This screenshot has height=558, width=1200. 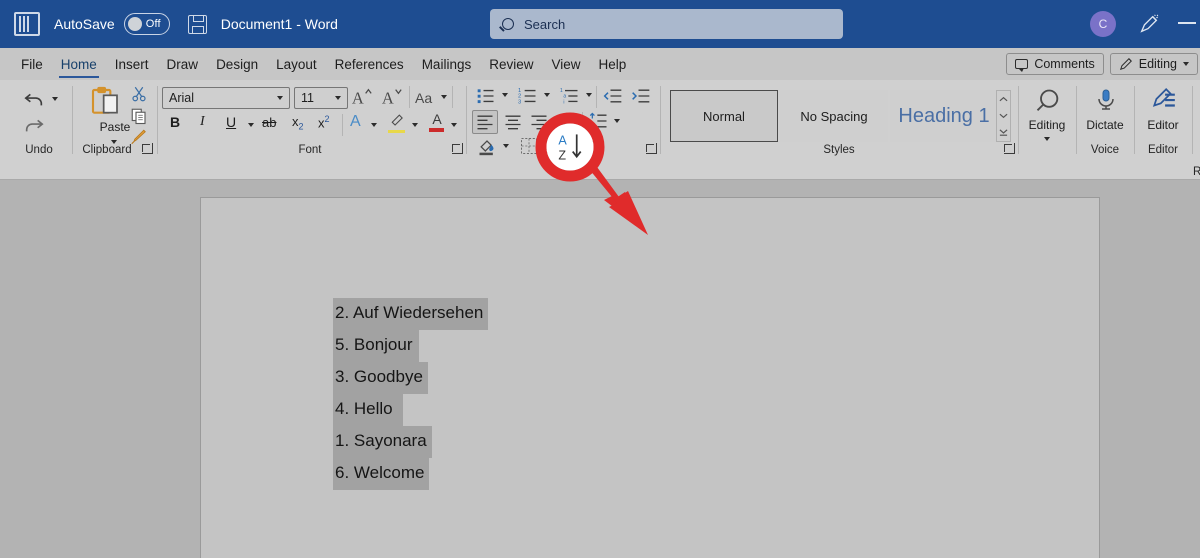 What do you see at coordinates (660, 120) in the screenshot?
I see `group-divider` at bounding box center [660, 120].